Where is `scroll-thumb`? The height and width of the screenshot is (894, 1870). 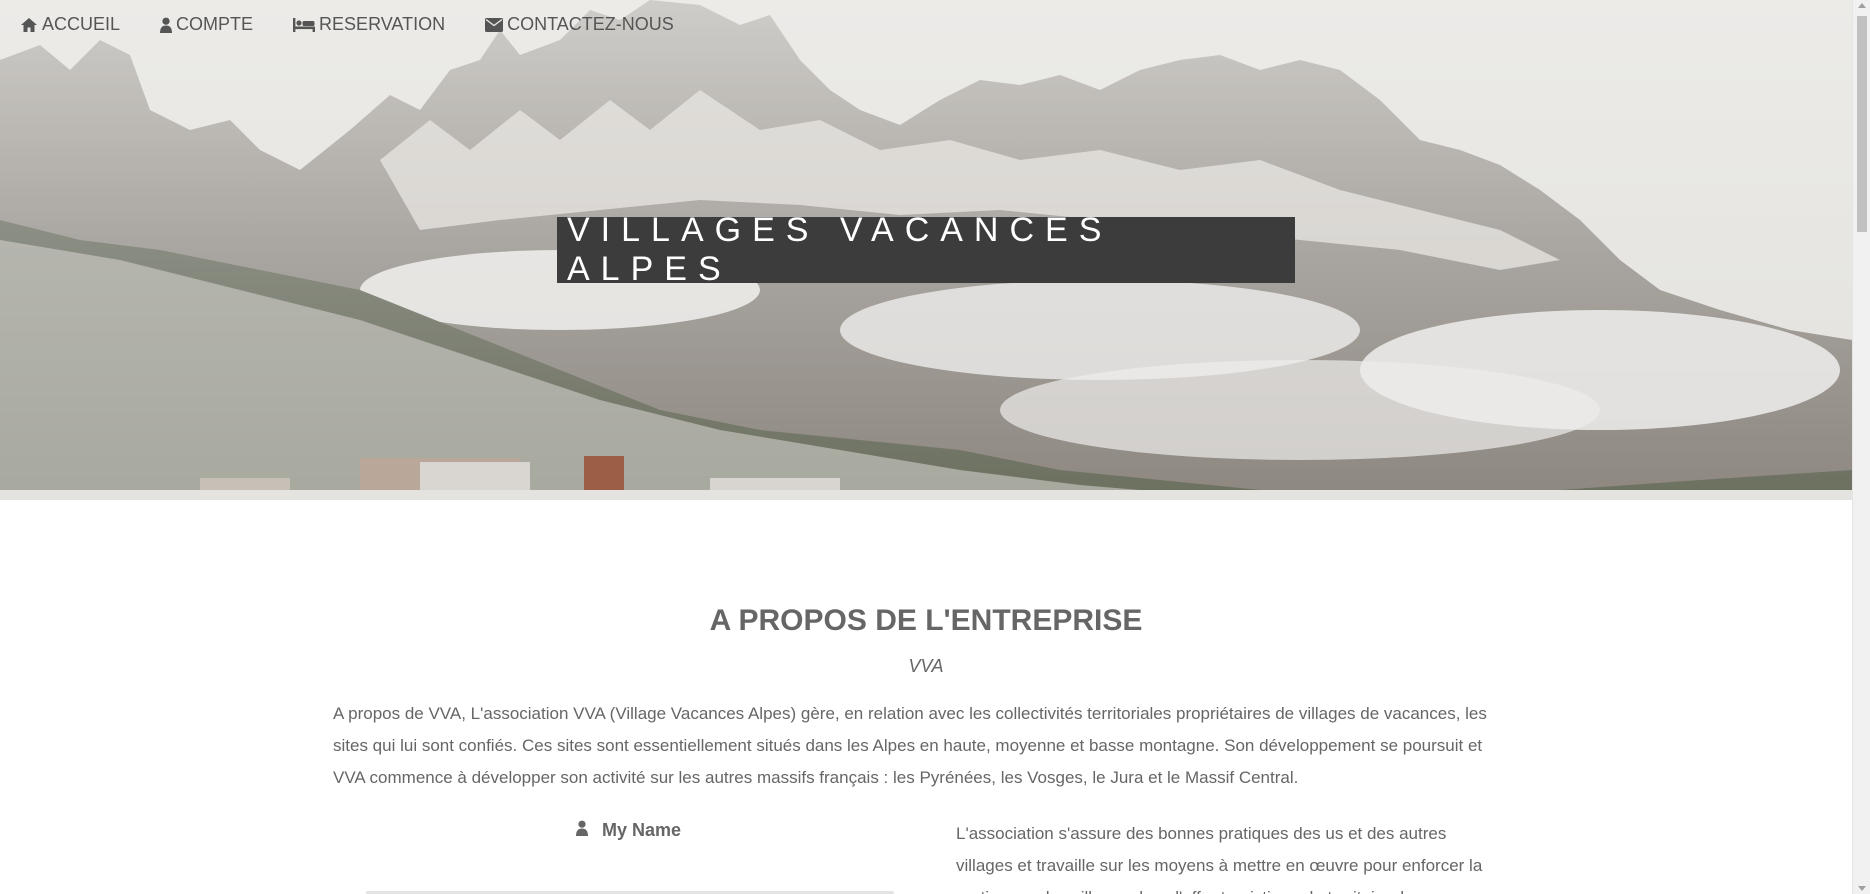
scroll-thumb is located at coordinates (1862, 124).